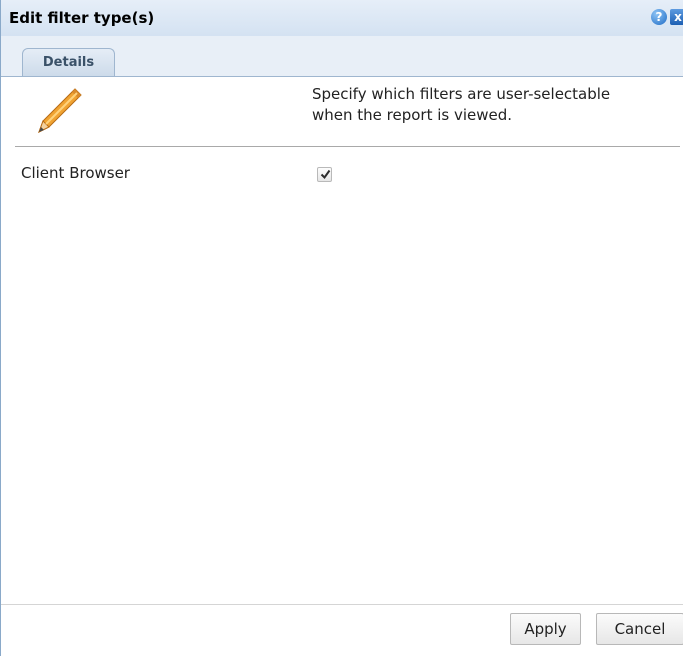 The width and height of the screenshot is (683, 656). I want to click on question-mark-icon: ?, so click(659, 17).